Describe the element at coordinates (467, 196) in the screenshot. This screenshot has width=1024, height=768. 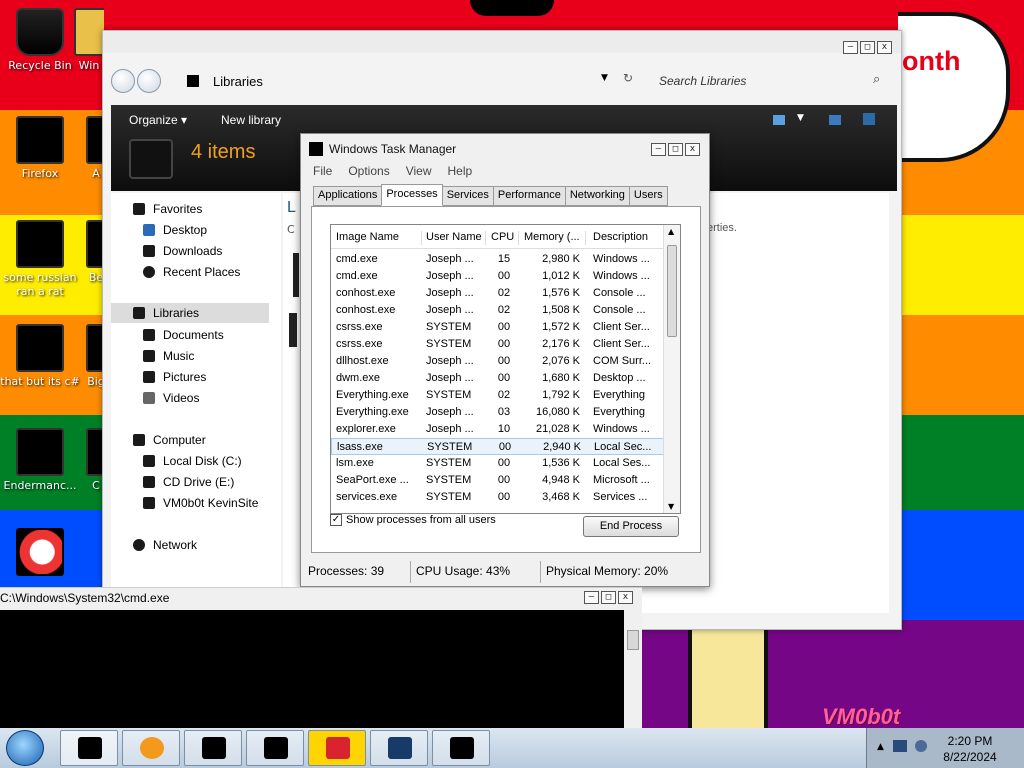
I see `tab-services: Services` at that location.